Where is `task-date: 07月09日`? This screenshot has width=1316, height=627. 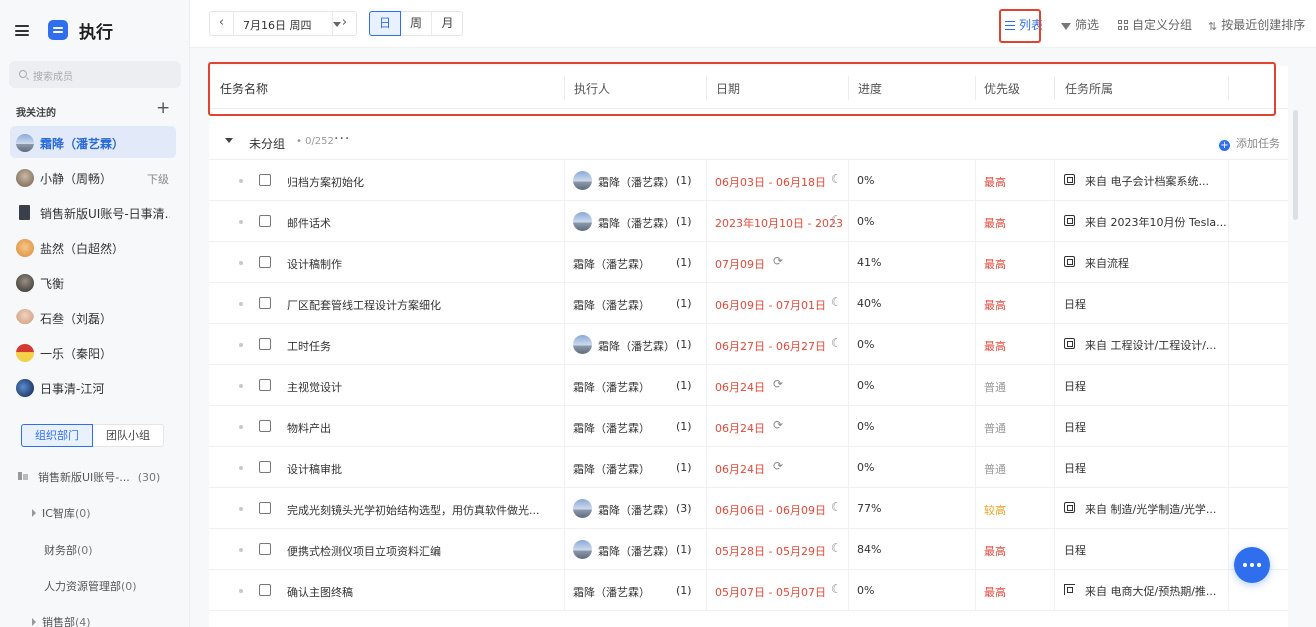
task-date: 07月09日 is located at coordinates (740, 264).